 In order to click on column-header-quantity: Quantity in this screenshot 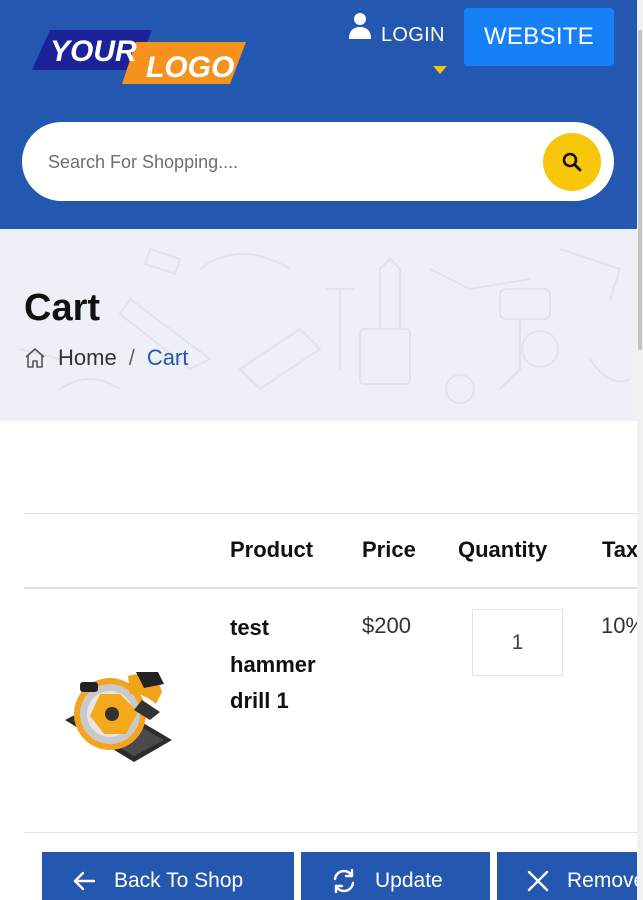, I will do `click(503, 549)`.